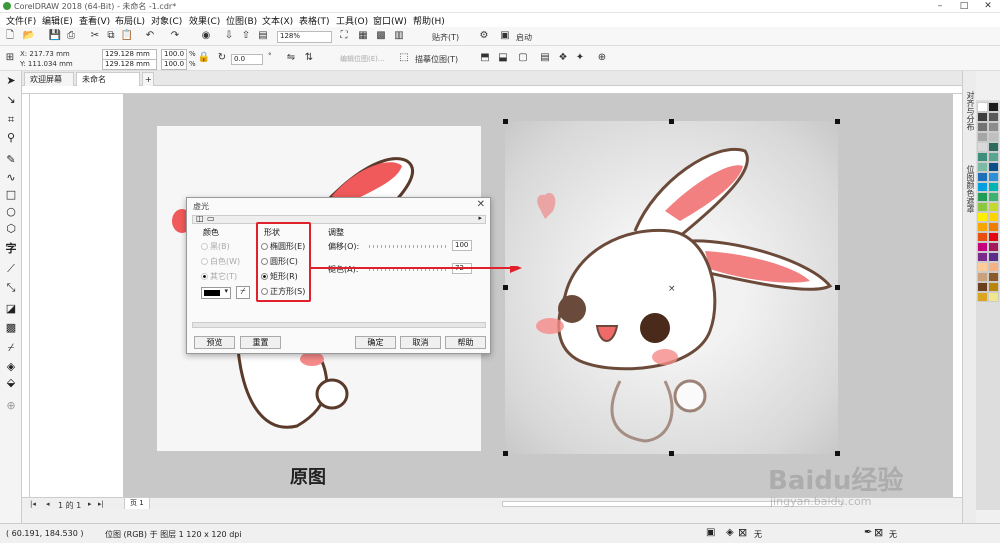 The width and height of the screenshot is (1000, 543). I want to click on zoom-level-select: 128%, so click(304, 37).